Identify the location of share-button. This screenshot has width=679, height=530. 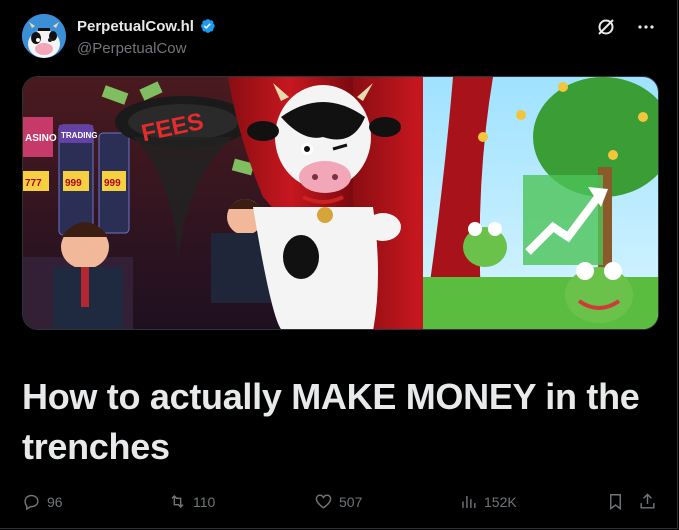
(647, 501).